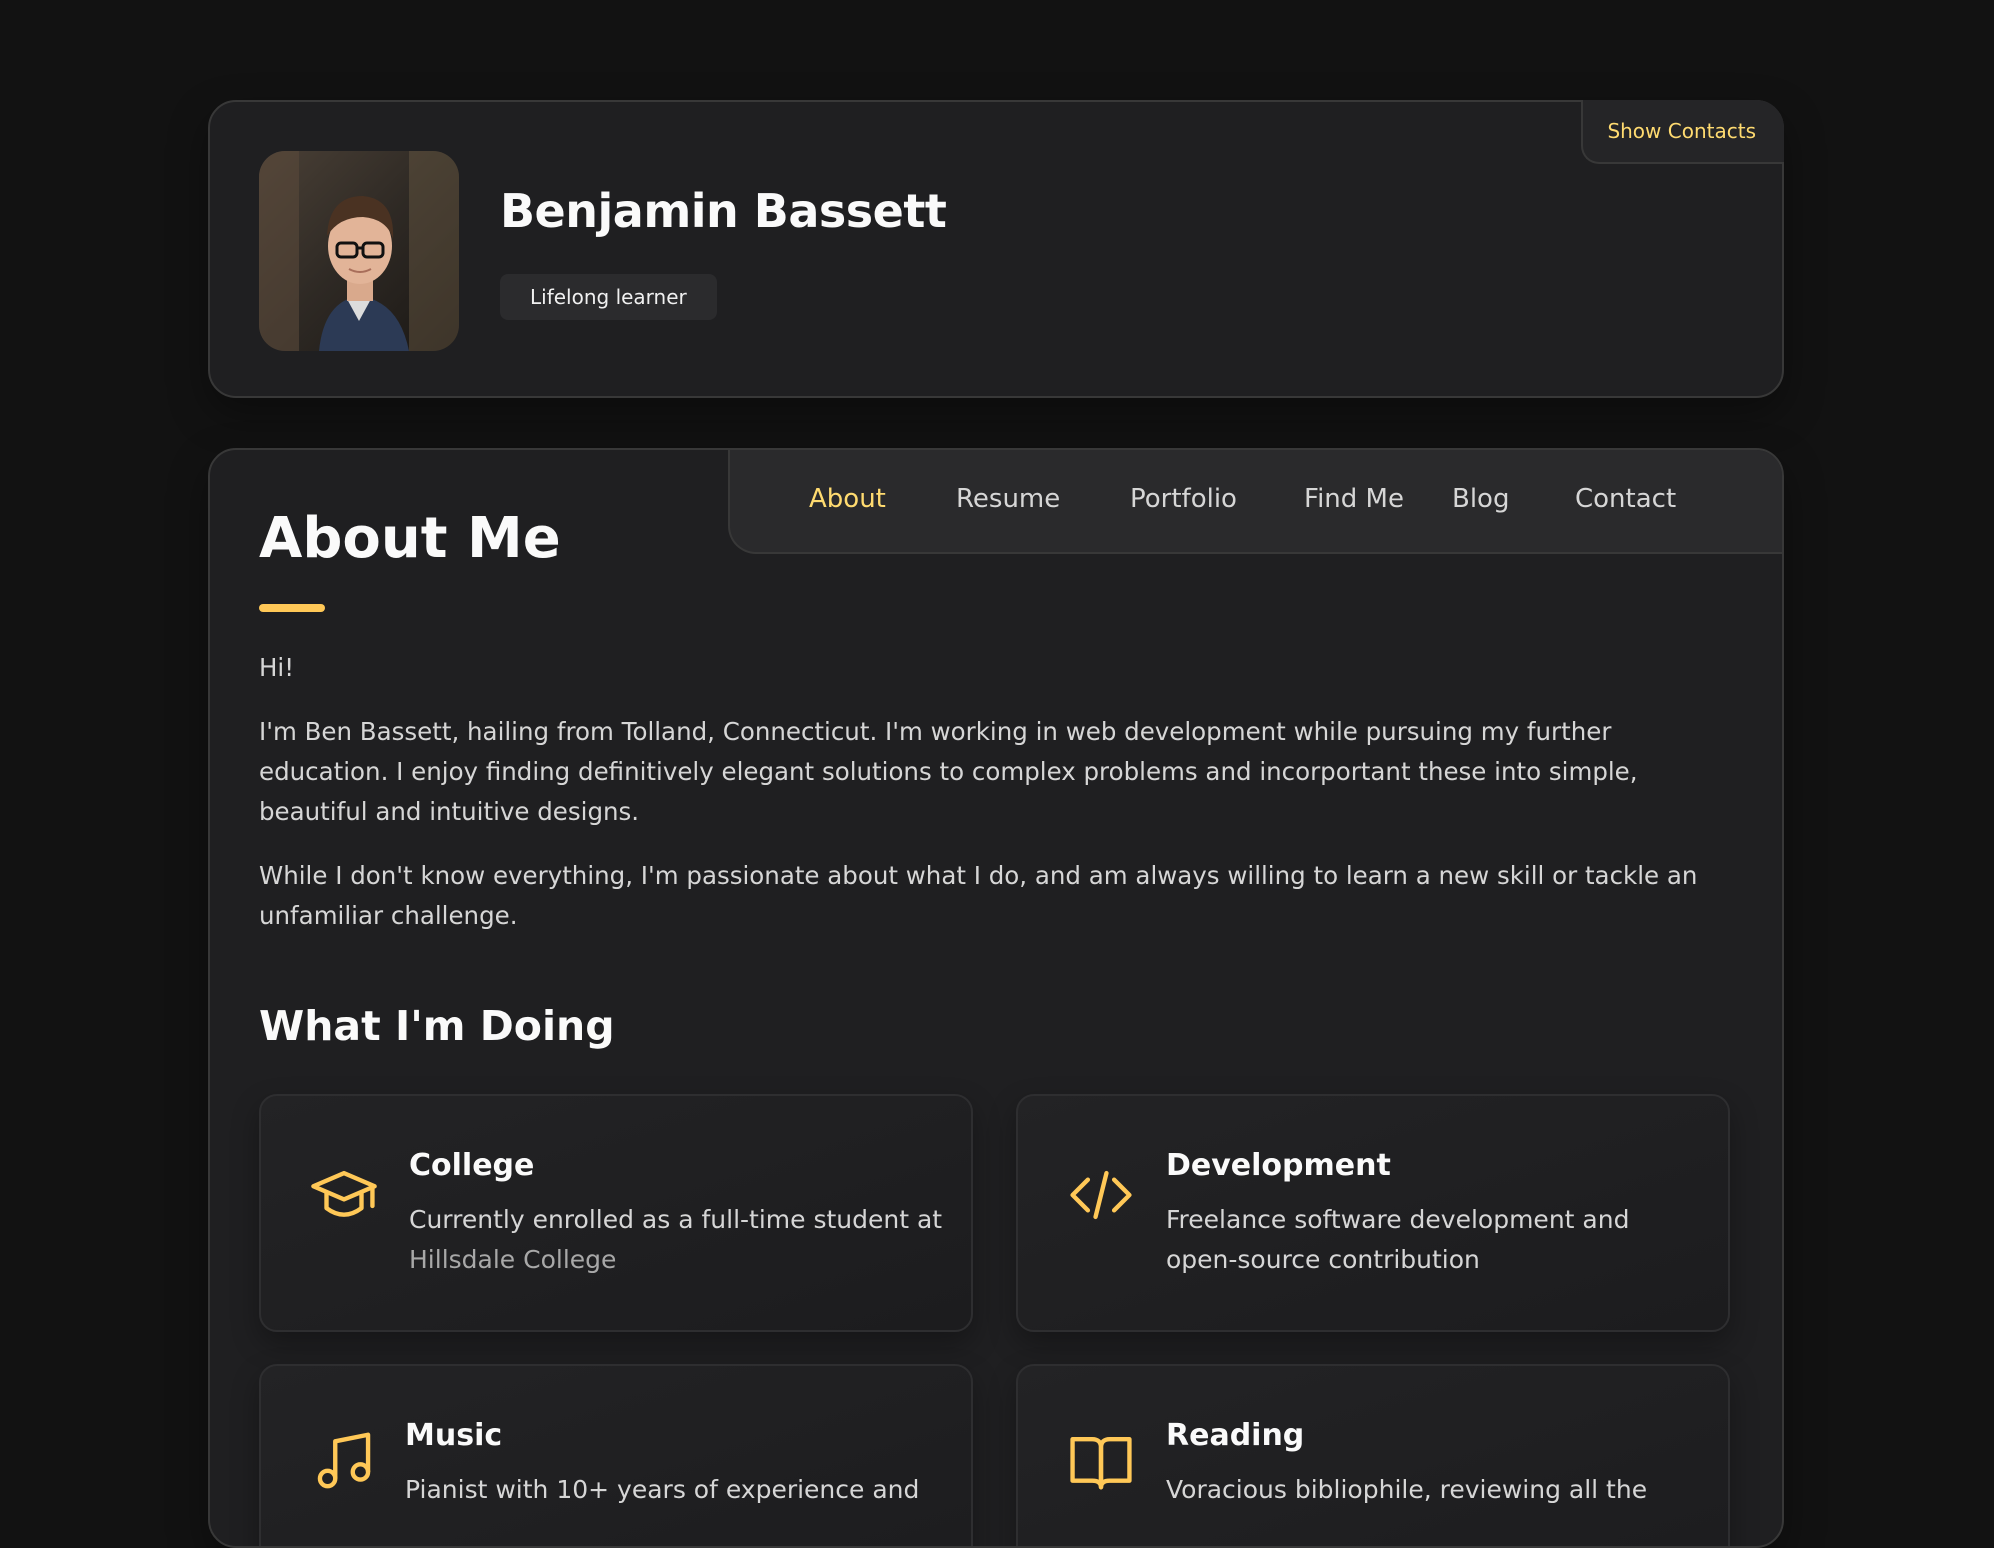  What do you see at coordinates (1235, 1435) in the screenshot?
I see `service-title: Reading` at bounding box center [1235, 1435].